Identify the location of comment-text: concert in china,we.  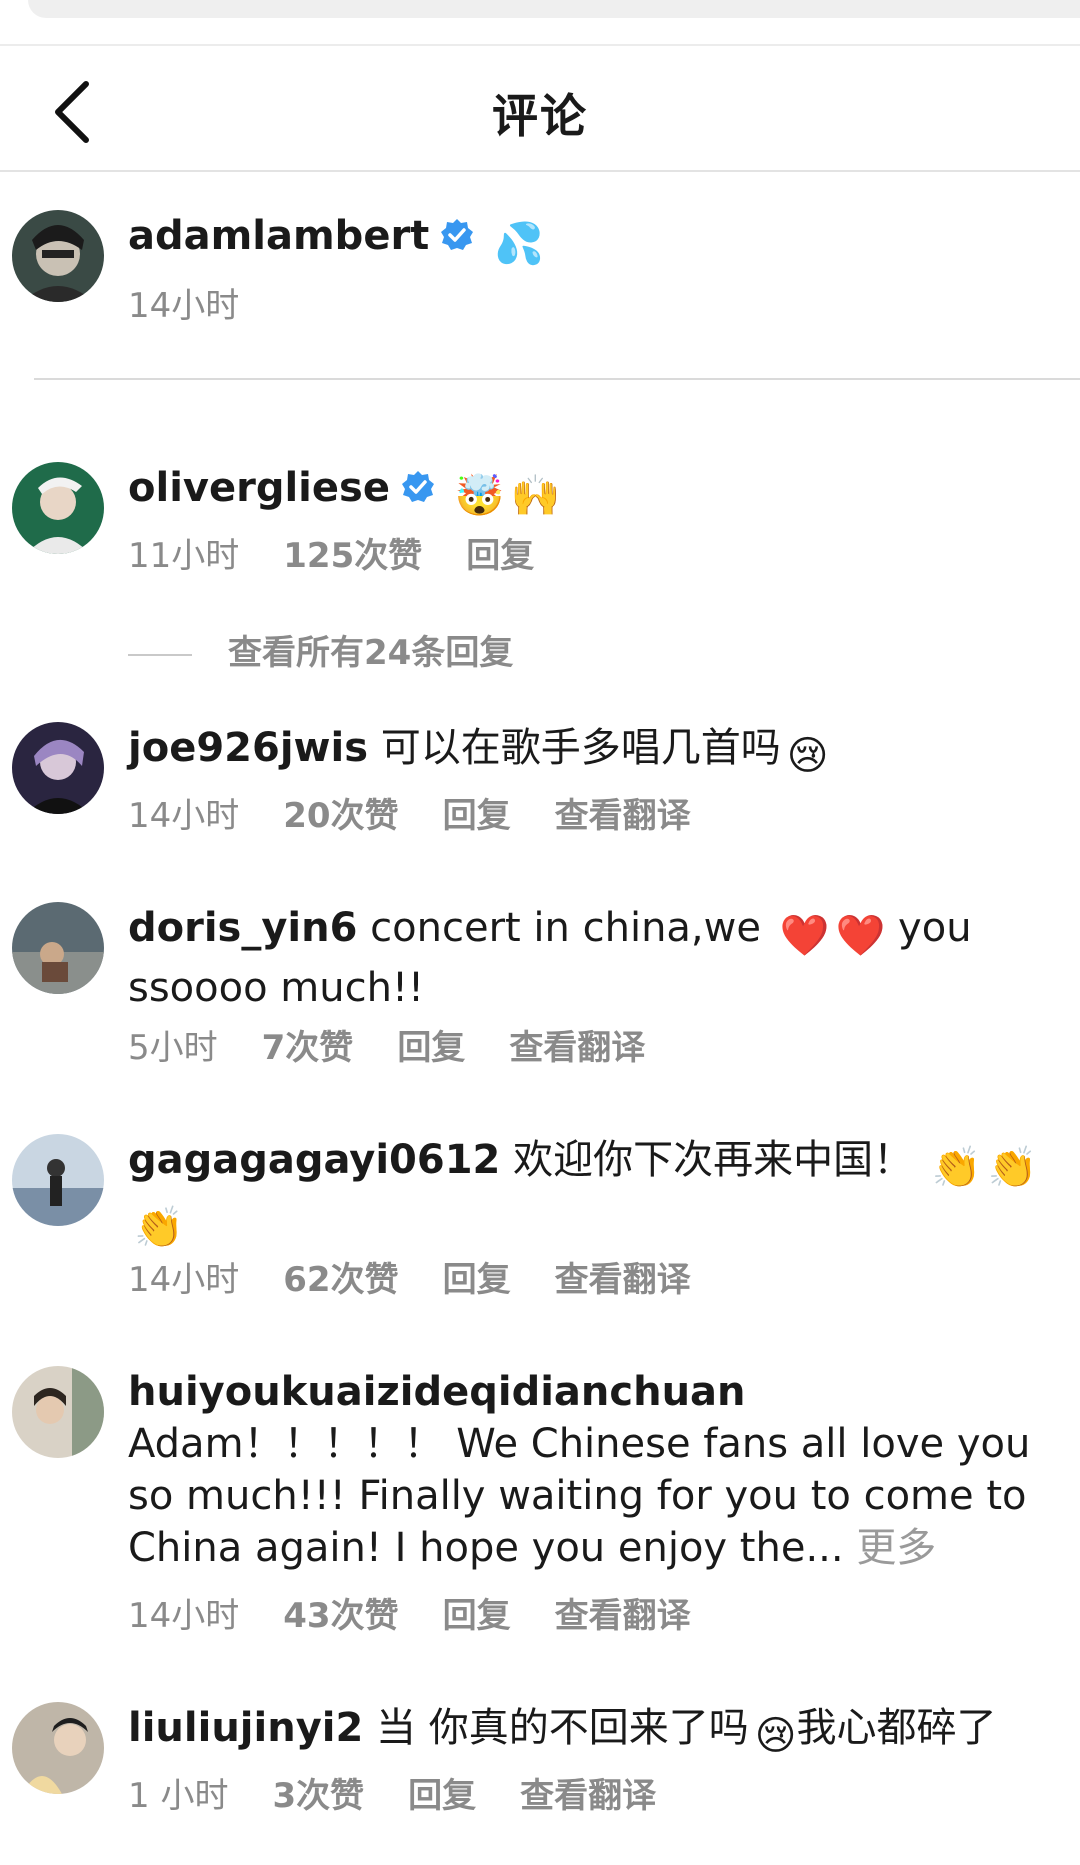
(565, 928).